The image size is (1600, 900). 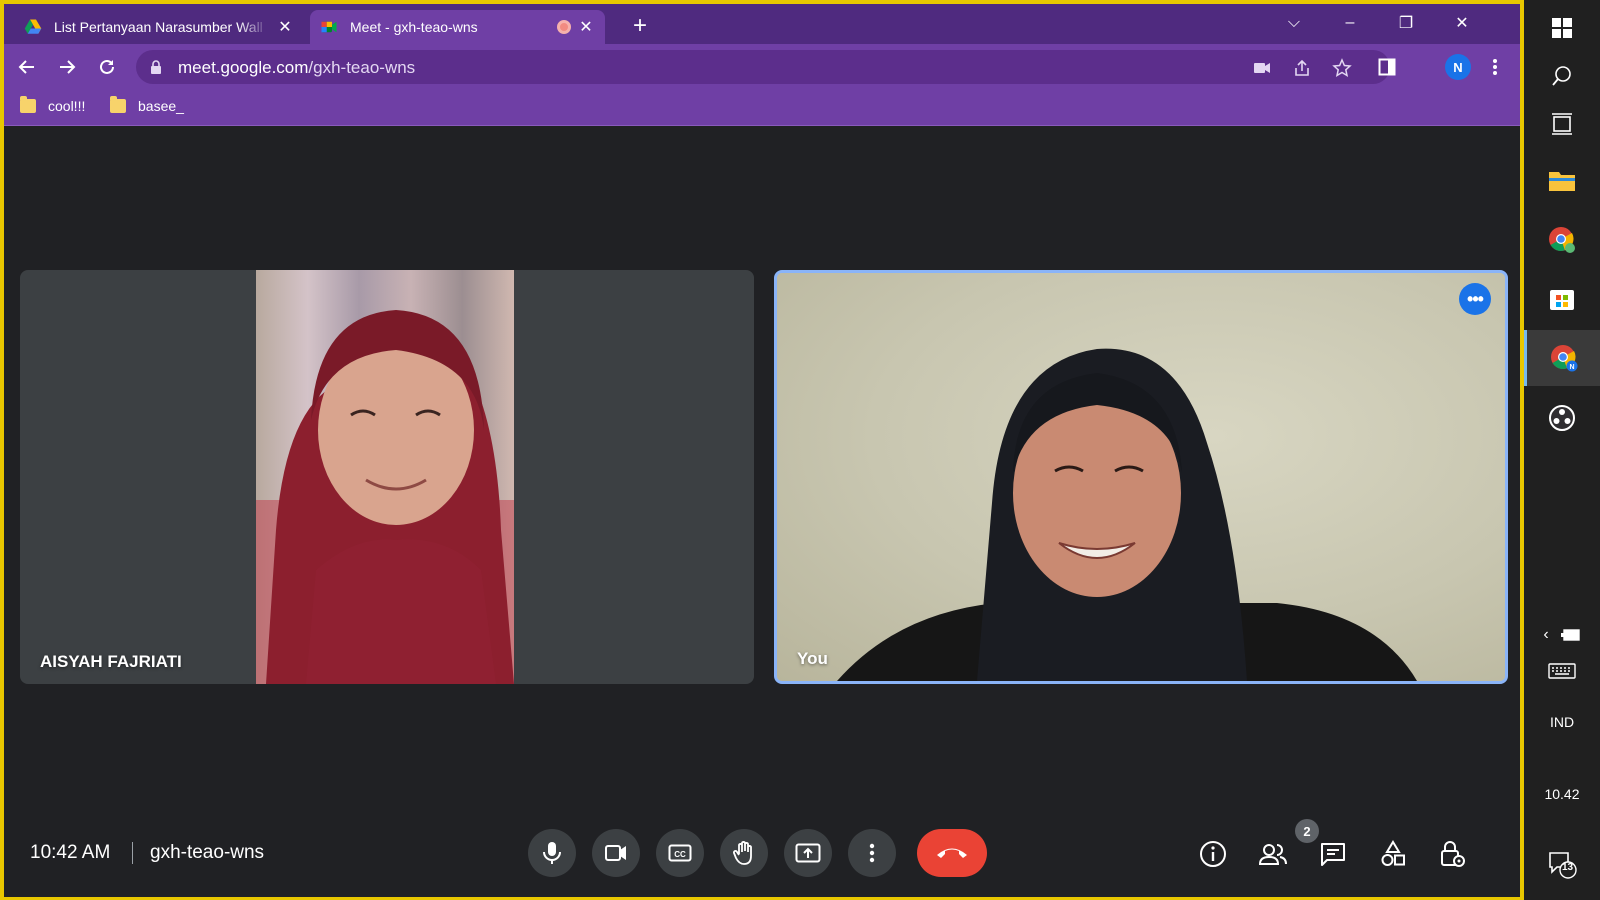 I want to click on raise-hand-icon, so click(x=742, y=853).